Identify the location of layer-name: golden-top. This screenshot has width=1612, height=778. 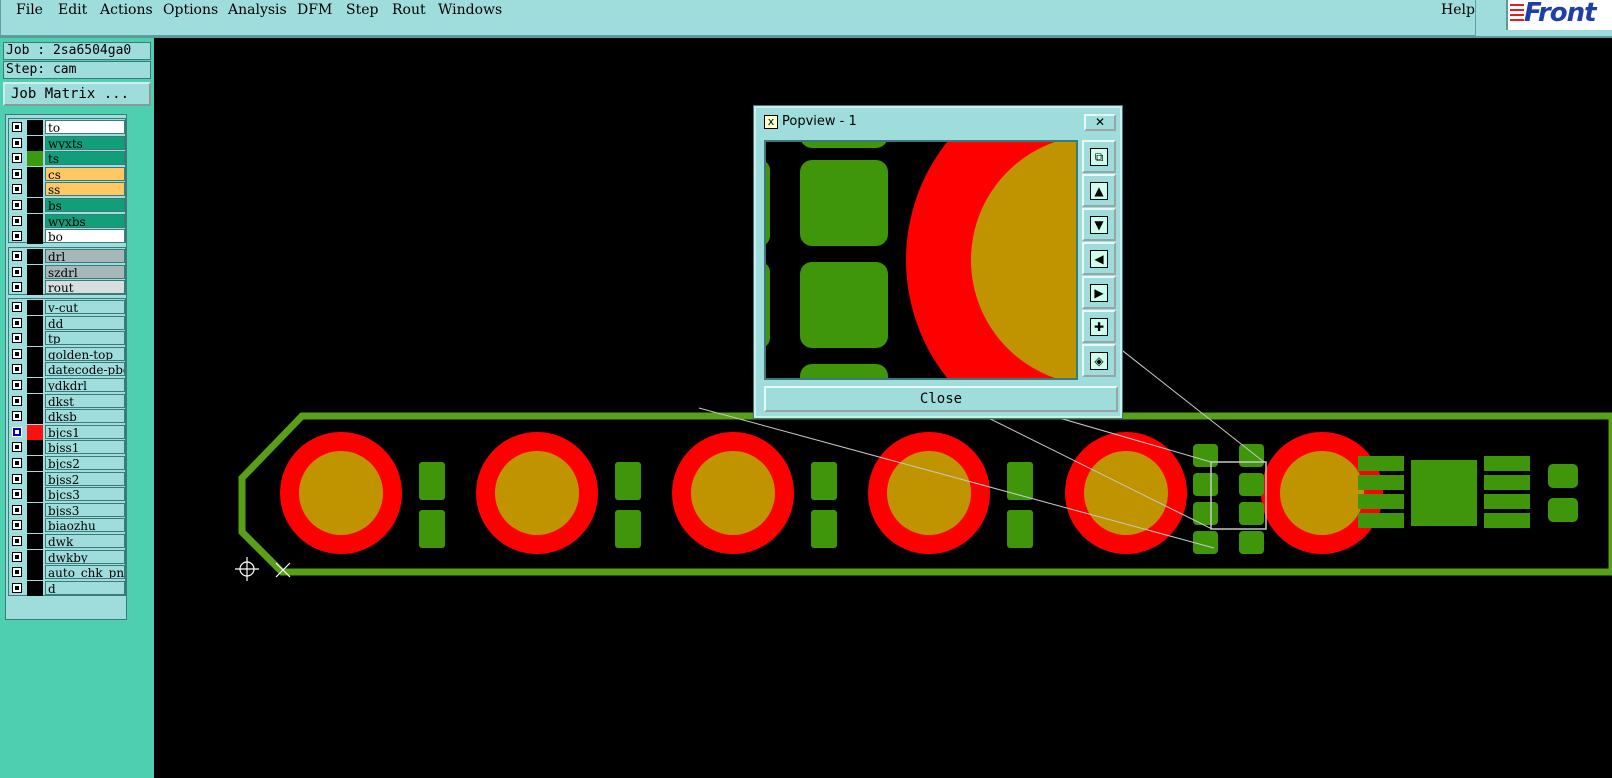
(85, 353).